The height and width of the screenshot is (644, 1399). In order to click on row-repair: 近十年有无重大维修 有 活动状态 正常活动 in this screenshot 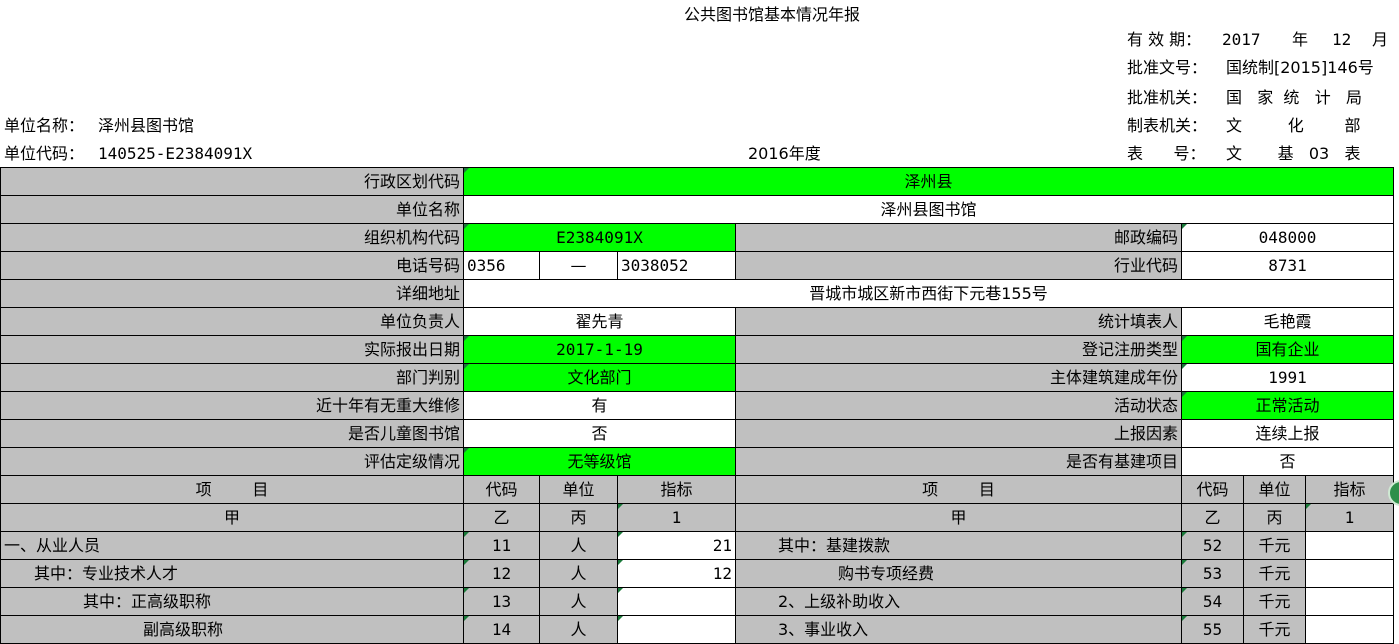, I will do `click(697, 405)`.